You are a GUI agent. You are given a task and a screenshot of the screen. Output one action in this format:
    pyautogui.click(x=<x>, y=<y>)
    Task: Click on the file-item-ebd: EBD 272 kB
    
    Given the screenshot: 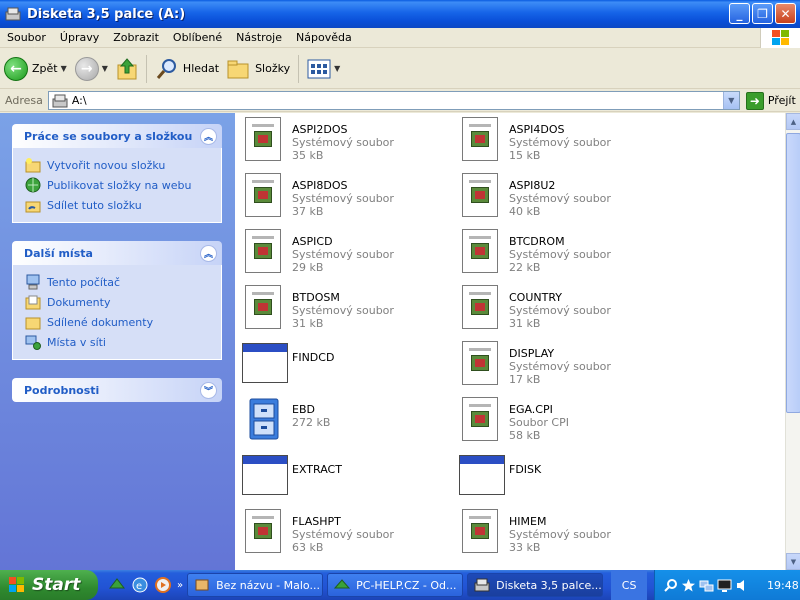 What is the action you would take?
    pyautogui.click(x=285, y=419)
    